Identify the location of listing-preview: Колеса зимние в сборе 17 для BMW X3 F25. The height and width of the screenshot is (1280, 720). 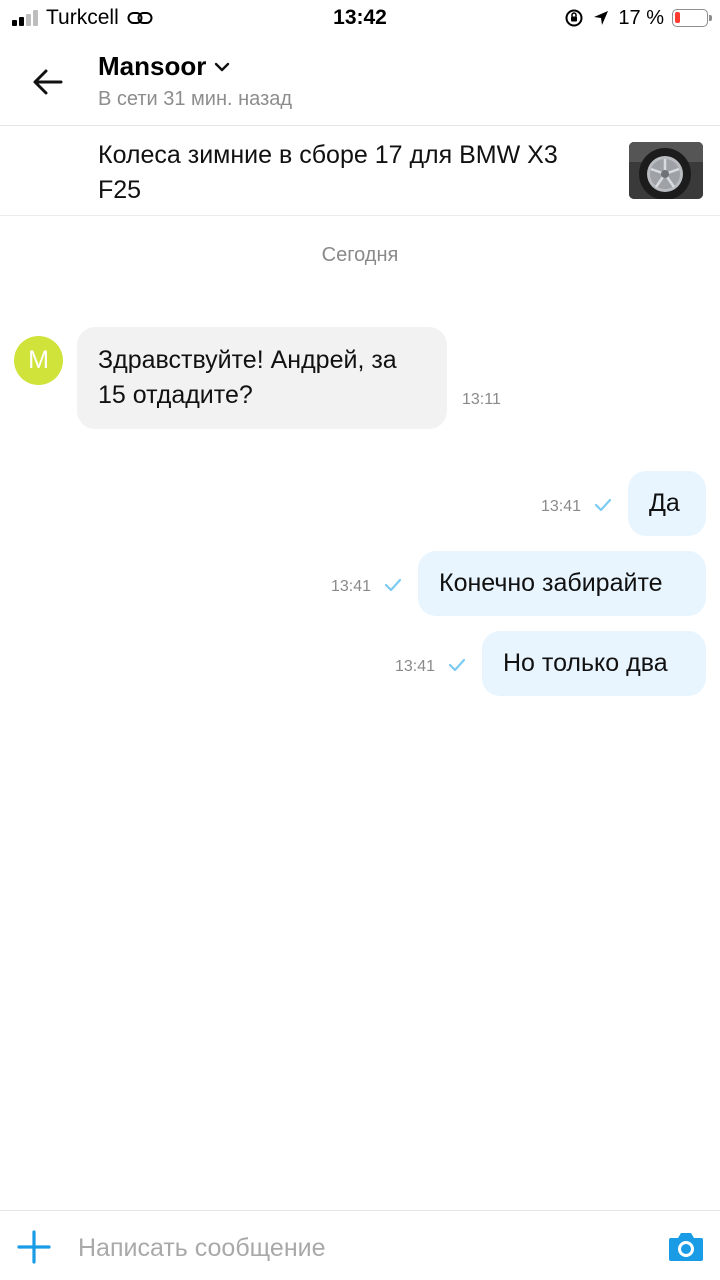
(360, 171).